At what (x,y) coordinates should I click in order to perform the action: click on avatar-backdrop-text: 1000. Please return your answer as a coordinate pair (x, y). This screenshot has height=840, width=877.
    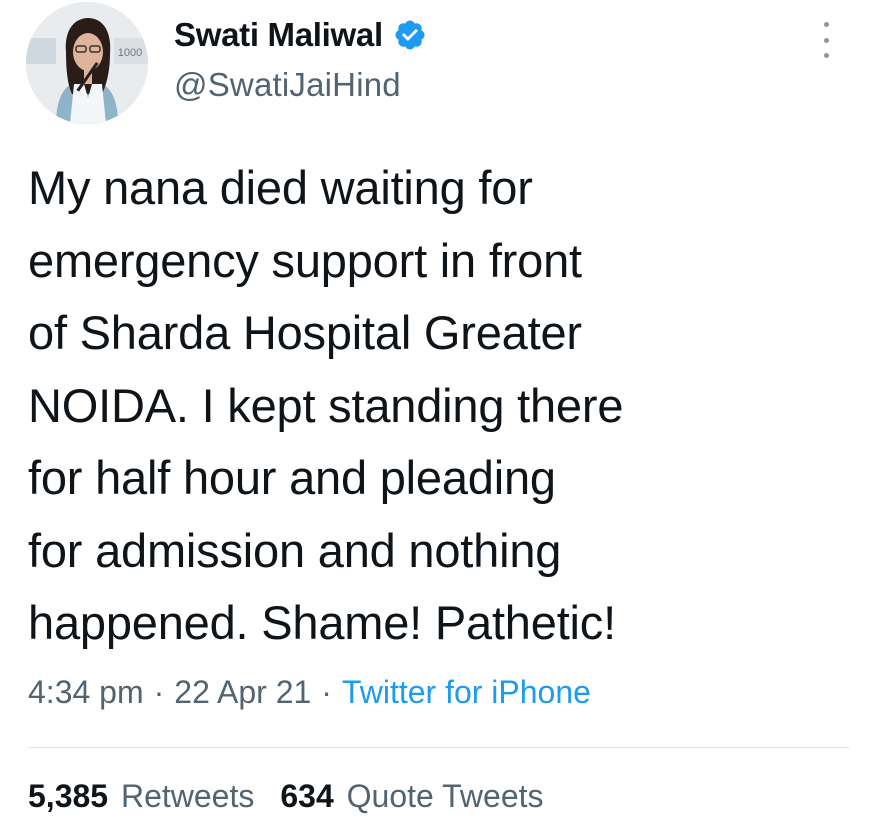
    Looking at the image, I should click on (130, 53).